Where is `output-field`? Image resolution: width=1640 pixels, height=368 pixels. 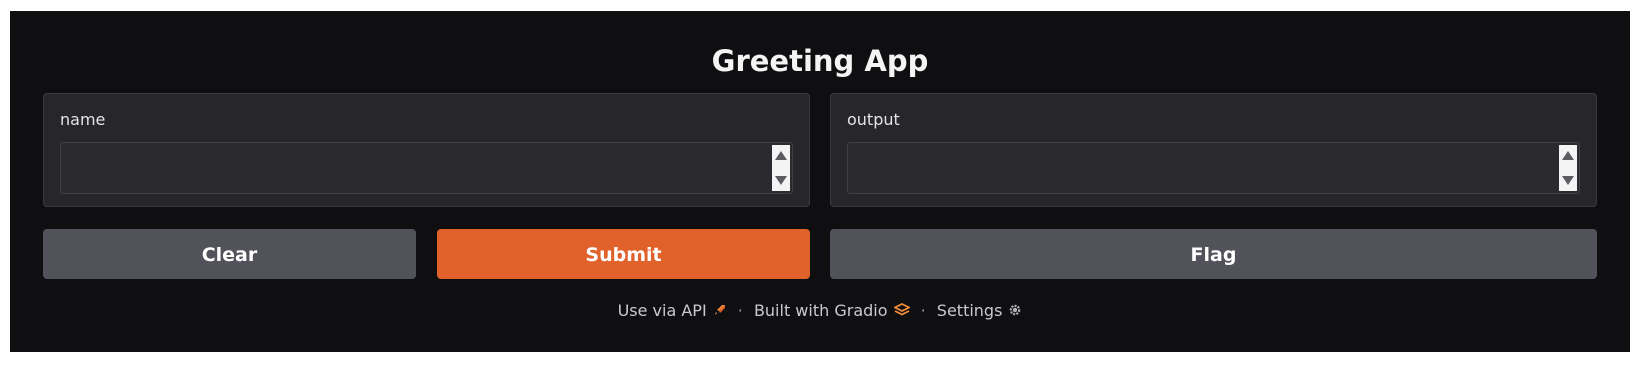 output-field is located at coordinates (1213, 168).